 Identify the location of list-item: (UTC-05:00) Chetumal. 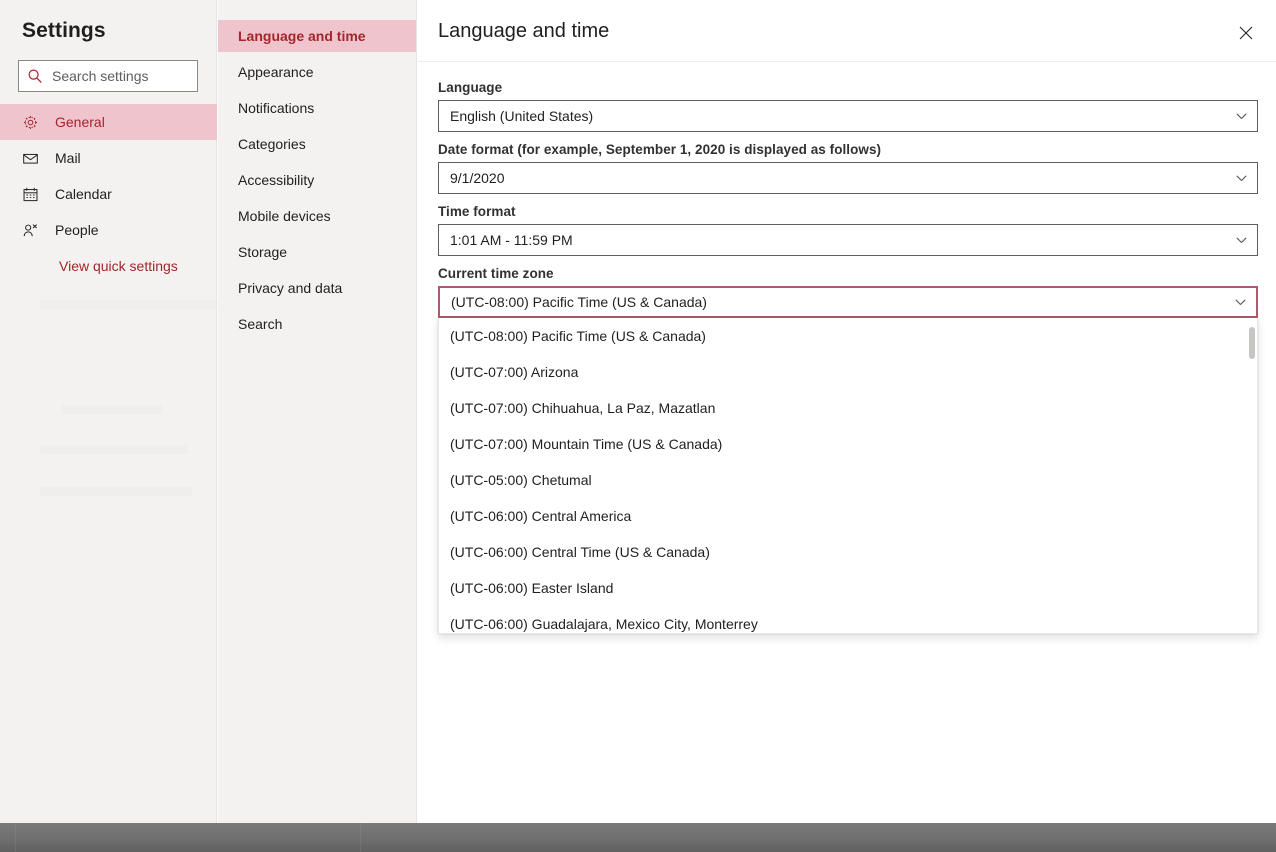
(848, 480).